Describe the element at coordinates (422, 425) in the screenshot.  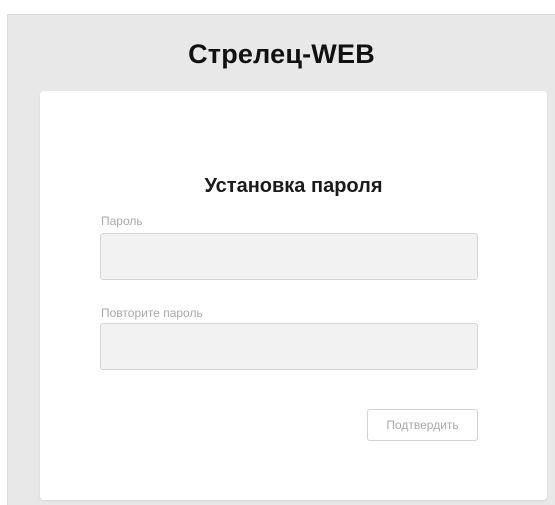
I see `confirm-button: Подтвердить` at that location.